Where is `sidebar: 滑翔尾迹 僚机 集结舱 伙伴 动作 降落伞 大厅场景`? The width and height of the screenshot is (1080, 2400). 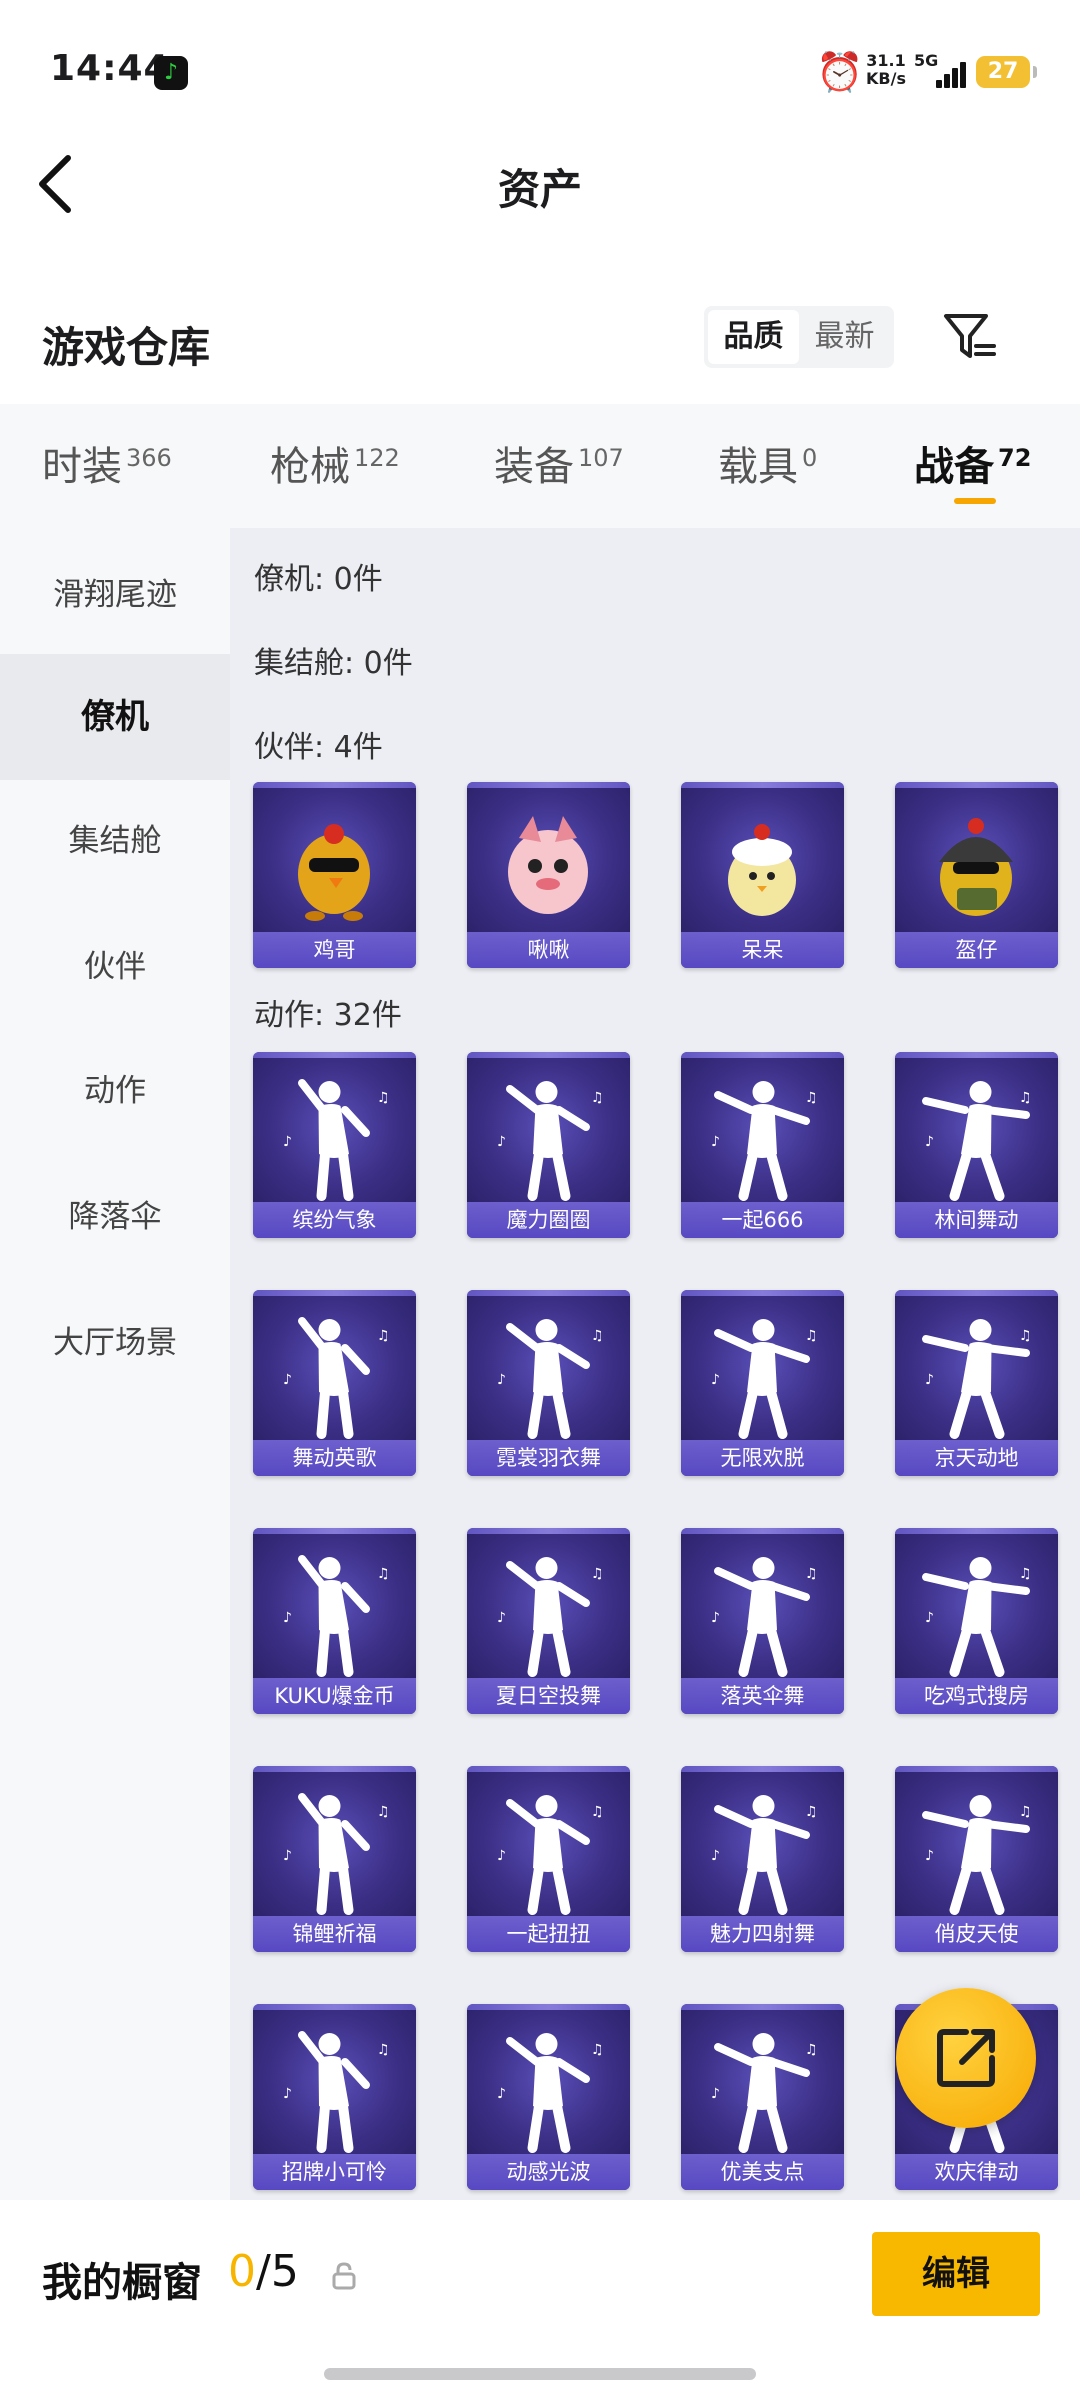
sidebar: 滑翔尾迹 僚机 集结舱 伙伴 动作 降落伞 大厅场景 is located at coordinates (115, 1364).